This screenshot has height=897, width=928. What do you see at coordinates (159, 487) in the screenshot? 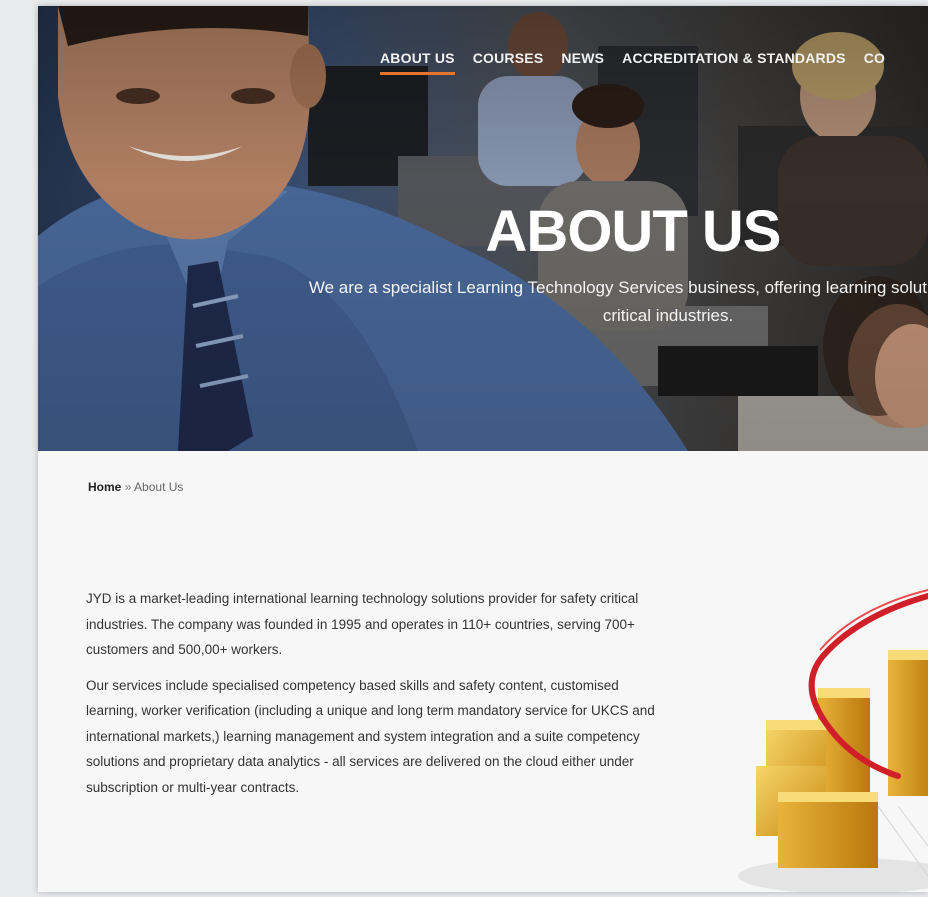
I see `breadcrumb-current: About Us` at bounding box center [159, 487].